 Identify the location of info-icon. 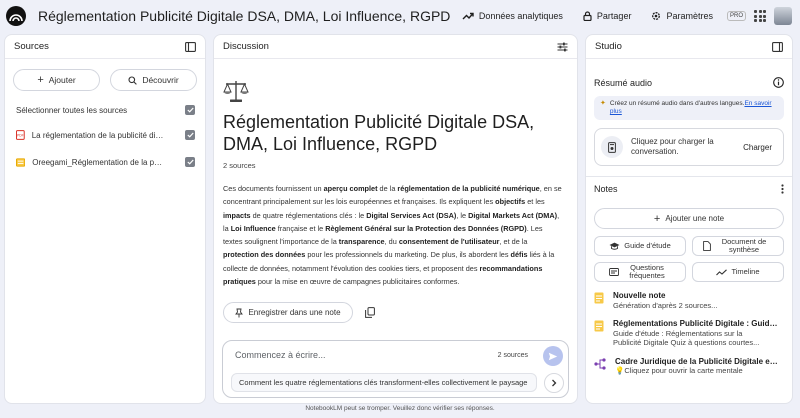
(778, 82).